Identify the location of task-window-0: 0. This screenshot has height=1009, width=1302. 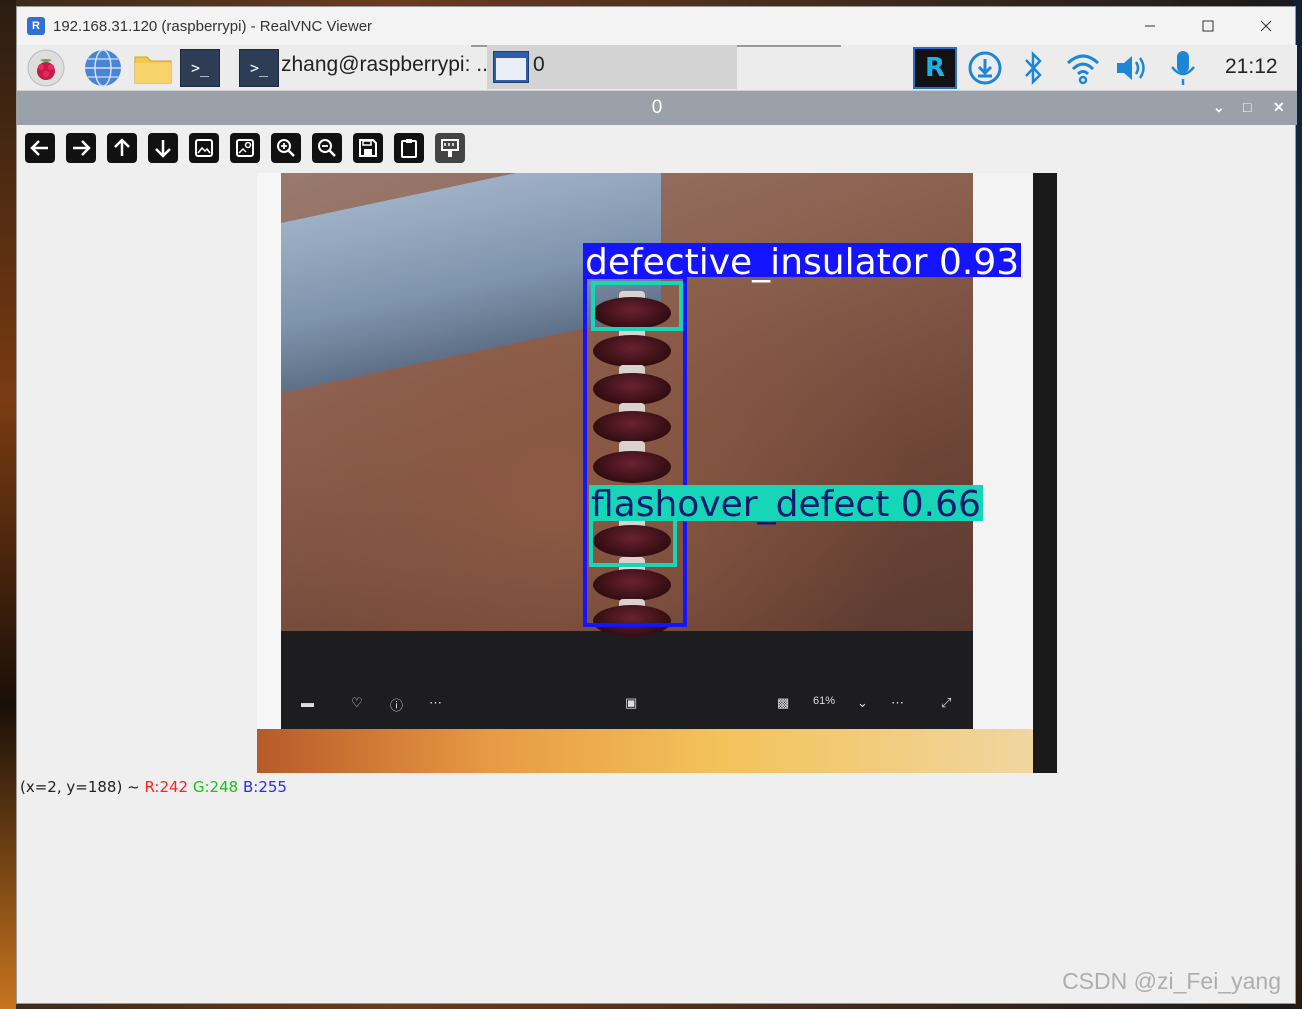
(612, 67).